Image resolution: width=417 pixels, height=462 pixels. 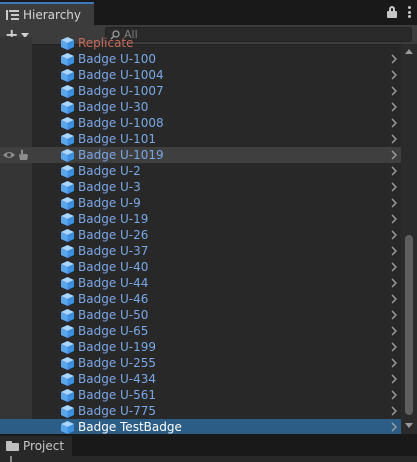 What do you see at coordinates (121, 123) in the screenshot?
I see `list-item-label: Badge U-1008` at bounding box center [121, 123].